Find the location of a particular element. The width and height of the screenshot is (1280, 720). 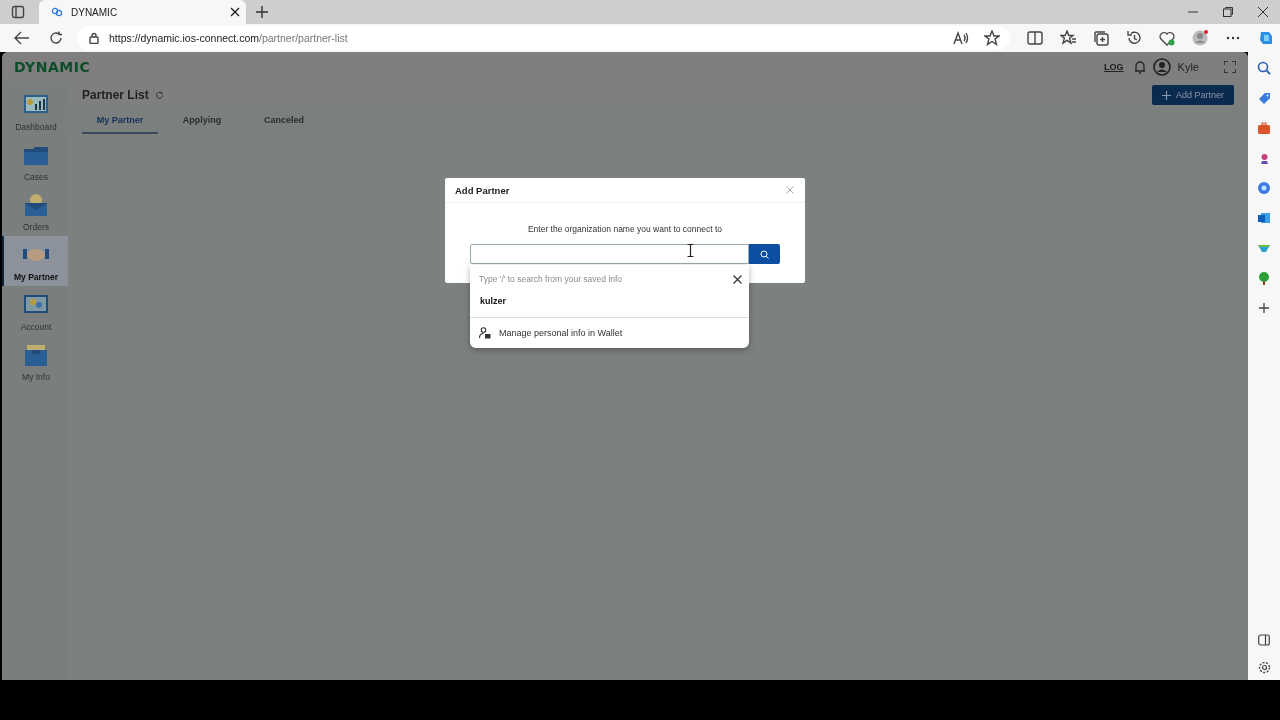

collections-icon is located at coordinates (1101, 38).